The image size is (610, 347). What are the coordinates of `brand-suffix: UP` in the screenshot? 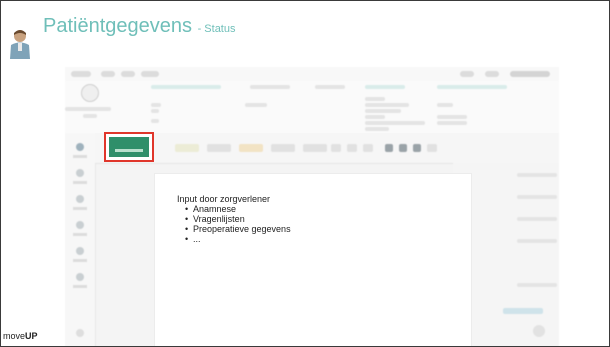 It's located at (31, 336).